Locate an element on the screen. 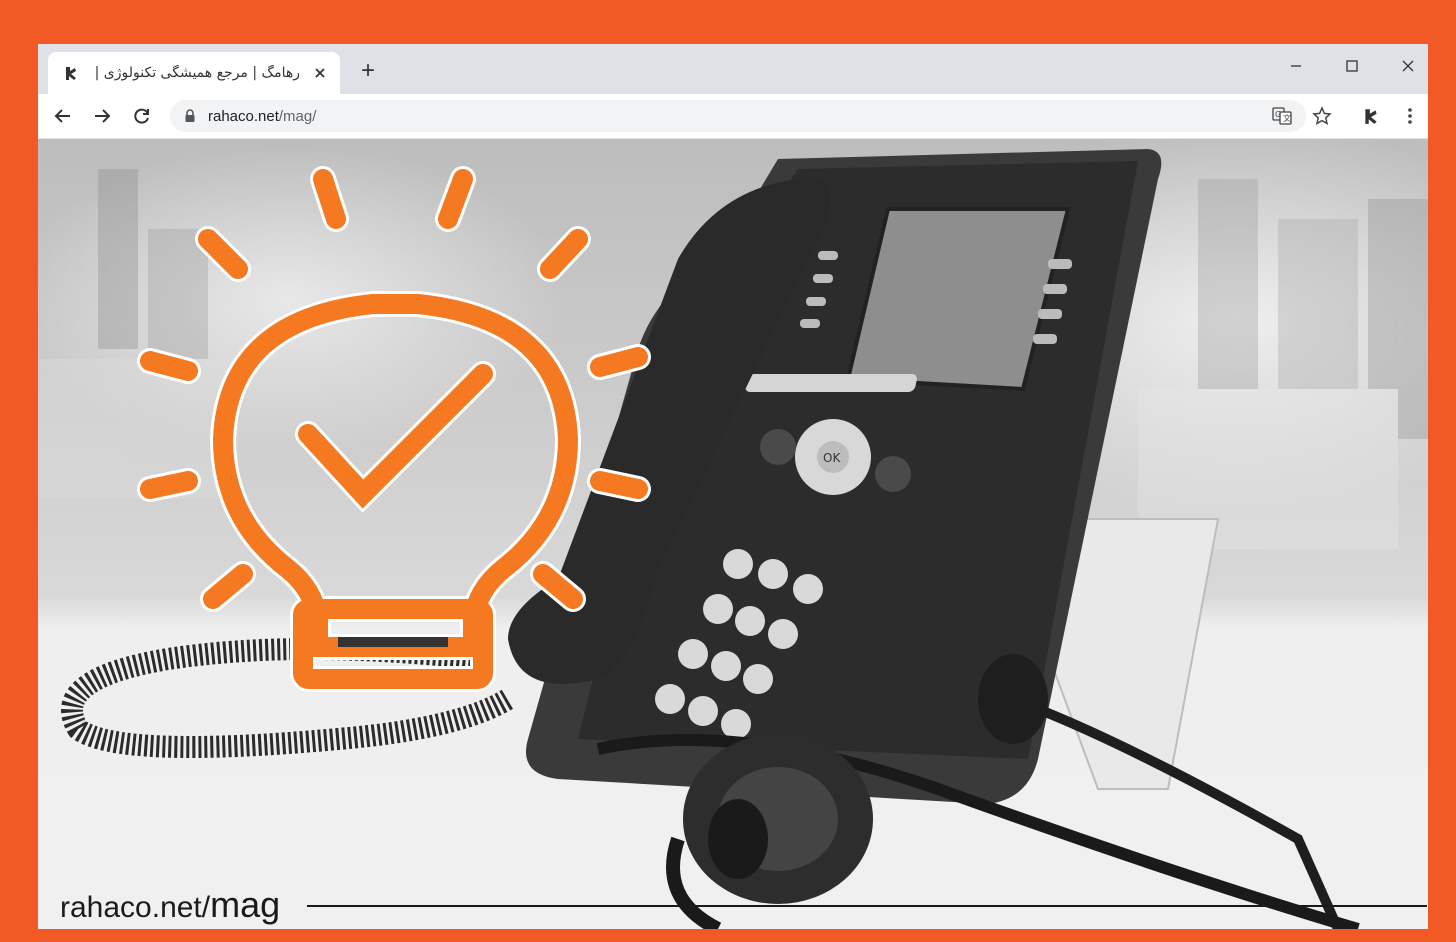 Image resolution: width=1456 pixels, height=942 pixels. close-icon is located at coordinates (1408, 66).